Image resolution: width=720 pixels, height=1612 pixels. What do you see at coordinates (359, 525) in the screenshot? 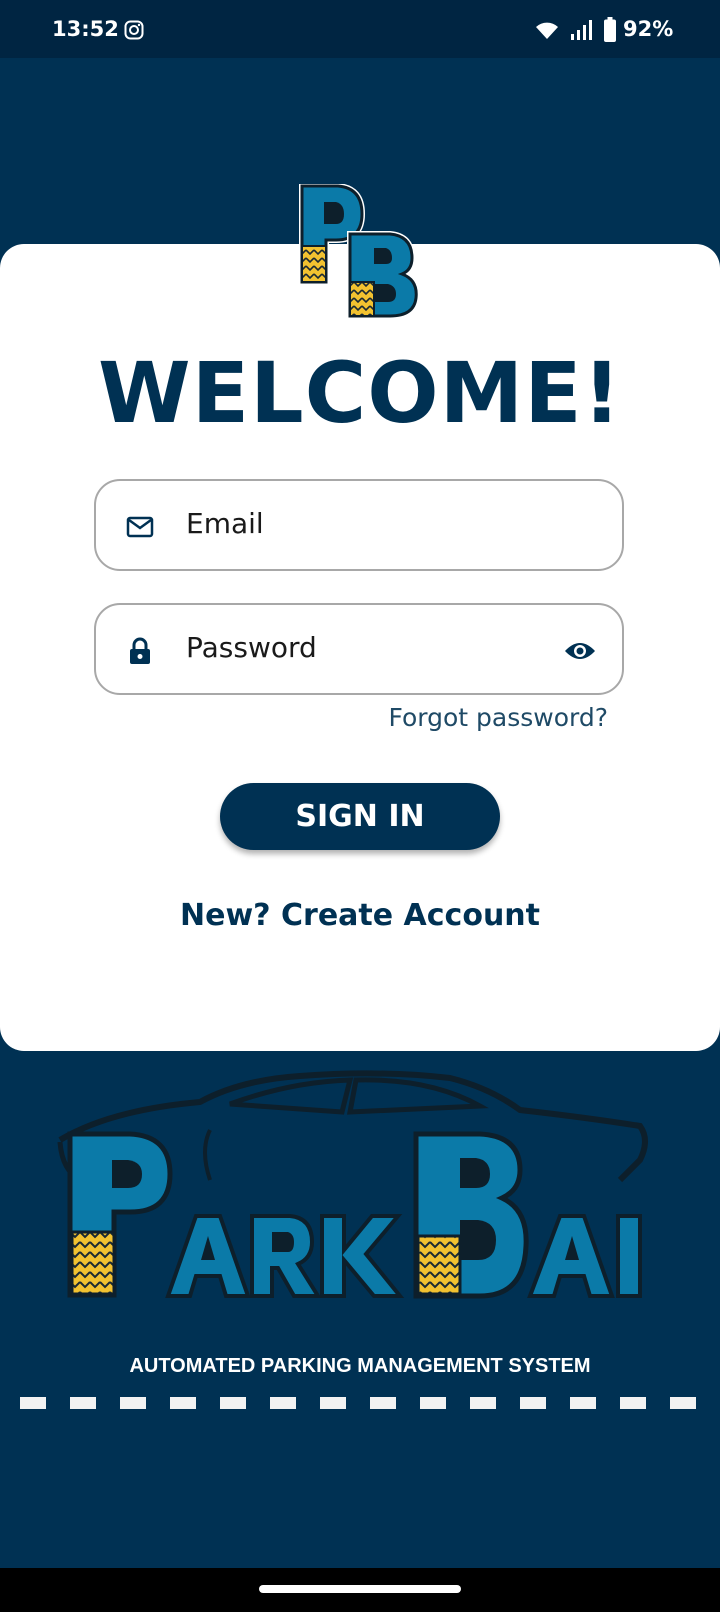
I see `email-field: Email` at bounding box center [359, 525].